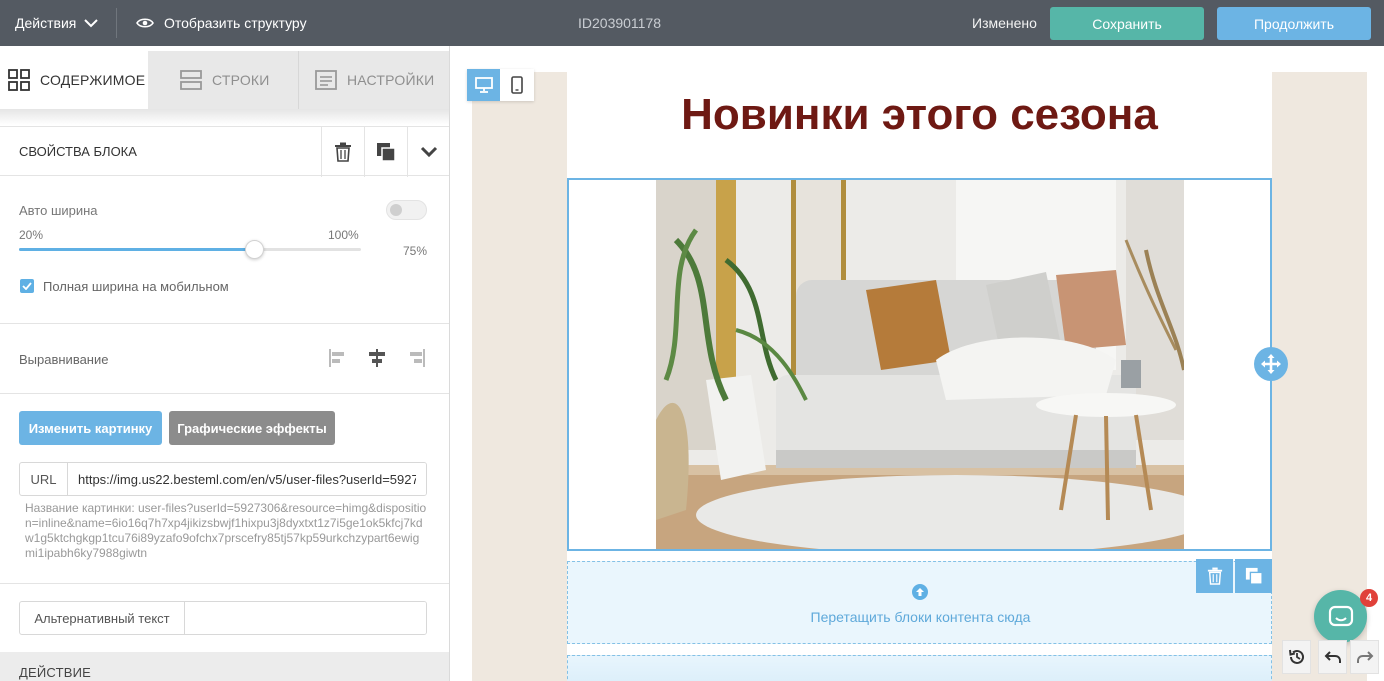 Image resolution: width=1384 pixels, height=681 pixels. What do you see at coordinates (58, 210) in the screenshot?
I see `auto-width-label: Авто ширина` at bounding box center [58, 210].